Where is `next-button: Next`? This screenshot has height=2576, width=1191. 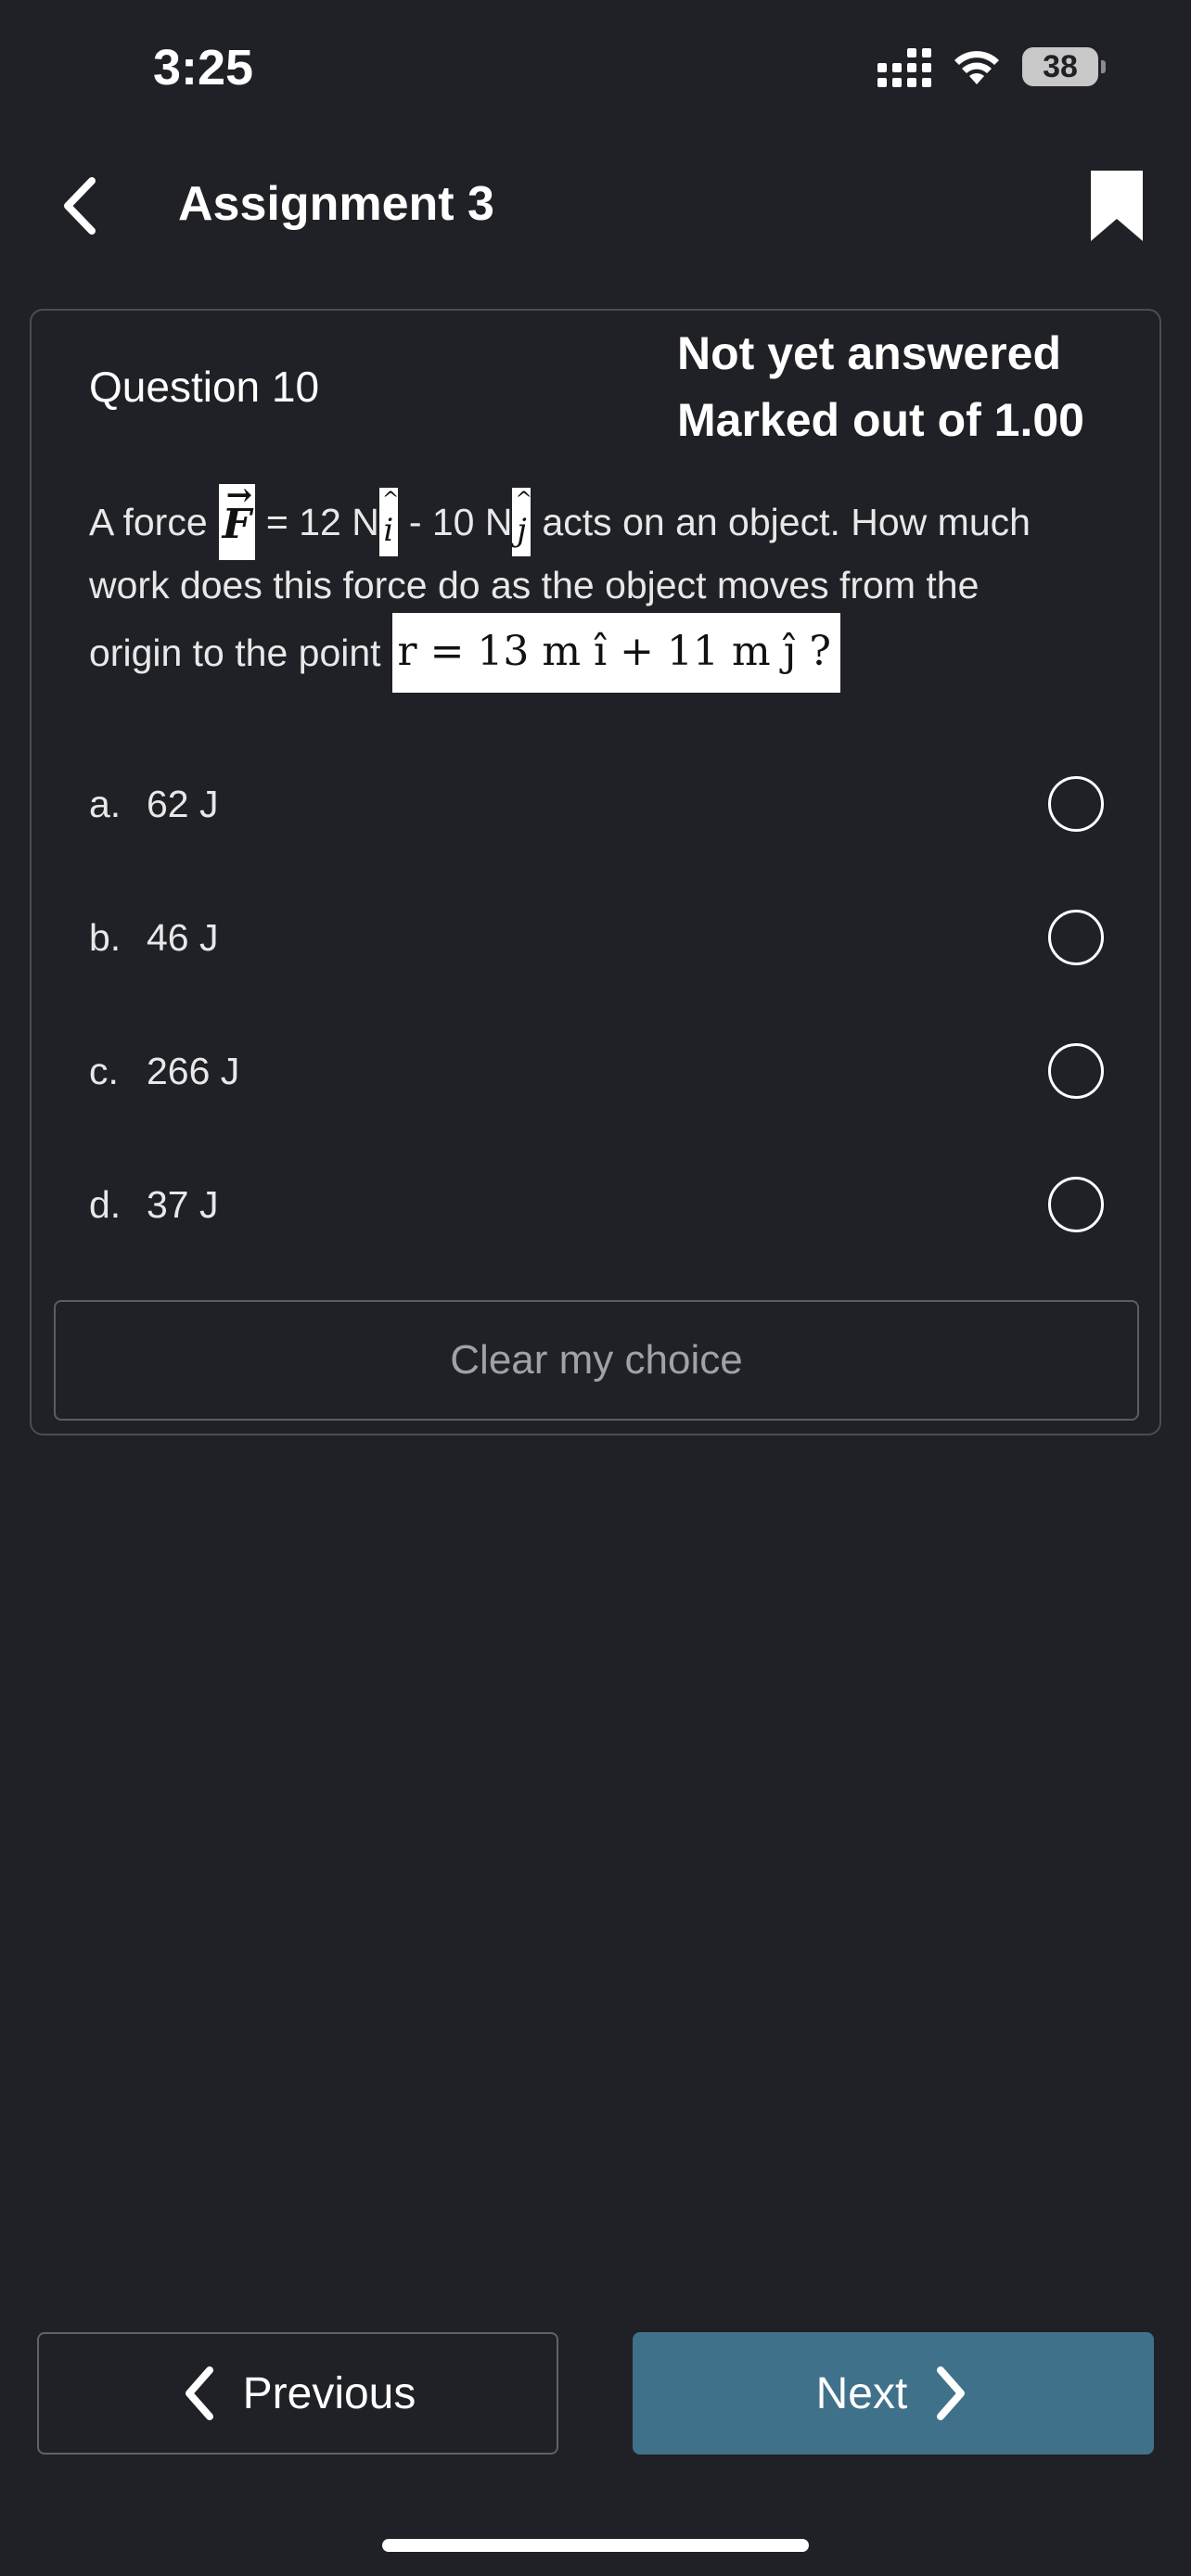 next-button: Next is located at coordinates (894, 2393).